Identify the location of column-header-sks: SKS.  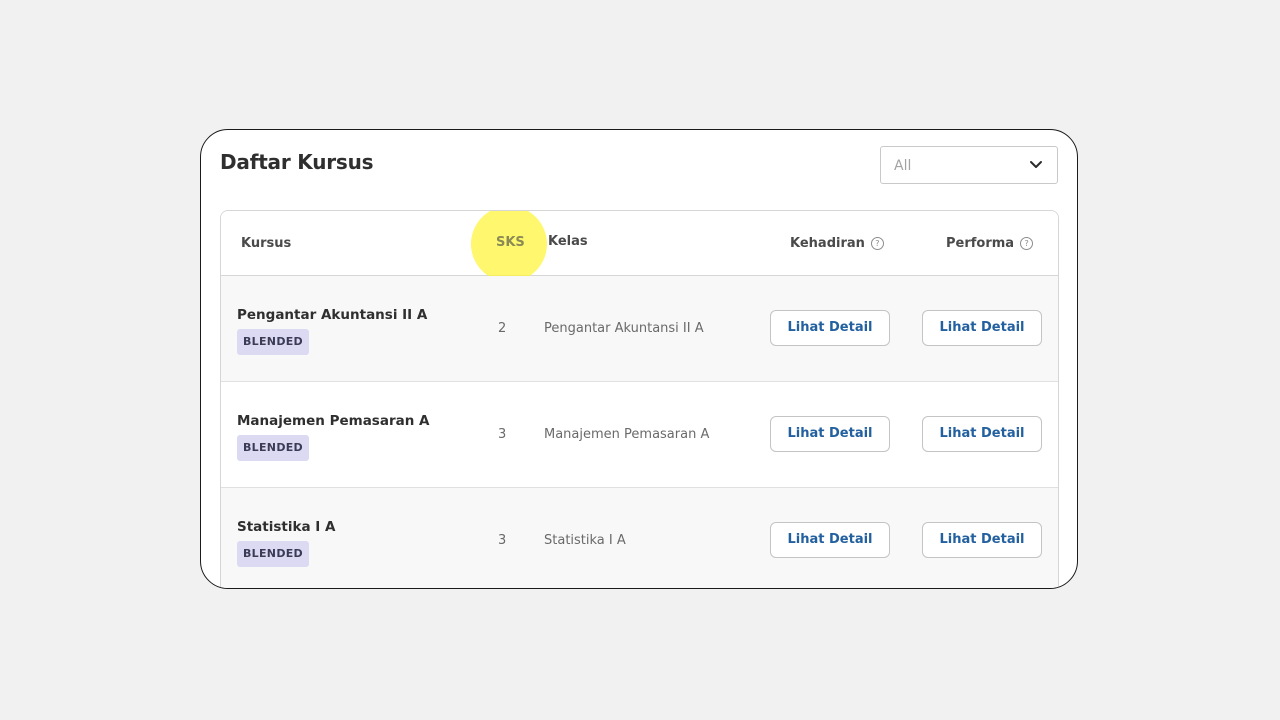
(510, 242).